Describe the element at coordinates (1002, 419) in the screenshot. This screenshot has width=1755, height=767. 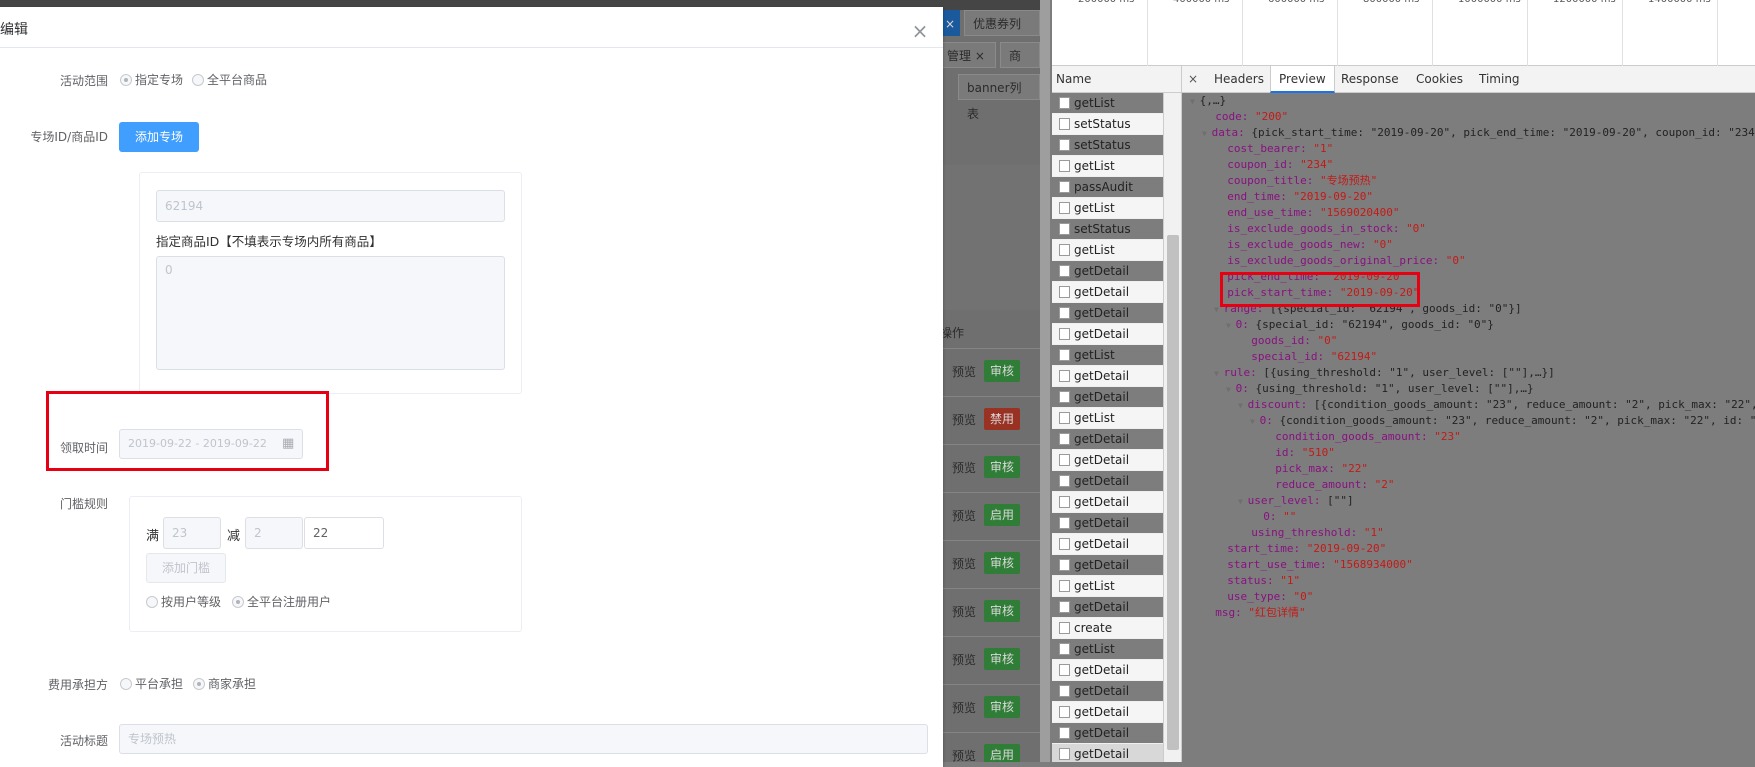
I see `bg-action-tag: 禁用` at that location.